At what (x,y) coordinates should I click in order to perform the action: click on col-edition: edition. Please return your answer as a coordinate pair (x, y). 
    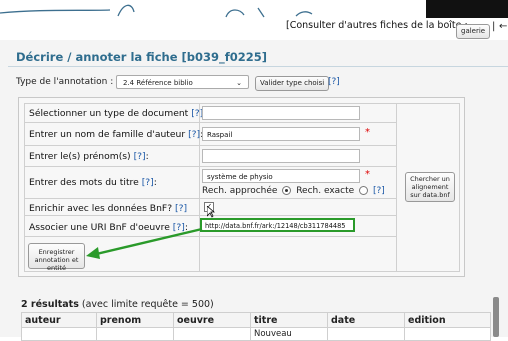
    Looking at the image, I should click on (447, 320).